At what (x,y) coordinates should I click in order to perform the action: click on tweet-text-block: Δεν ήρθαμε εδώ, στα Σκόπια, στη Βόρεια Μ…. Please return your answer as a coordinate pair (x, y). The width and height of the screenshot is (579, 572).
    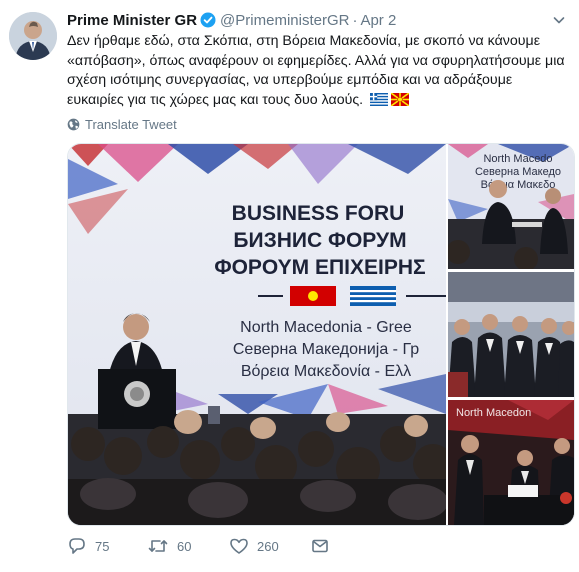
    Looking at the image, I should click on (317, 72).